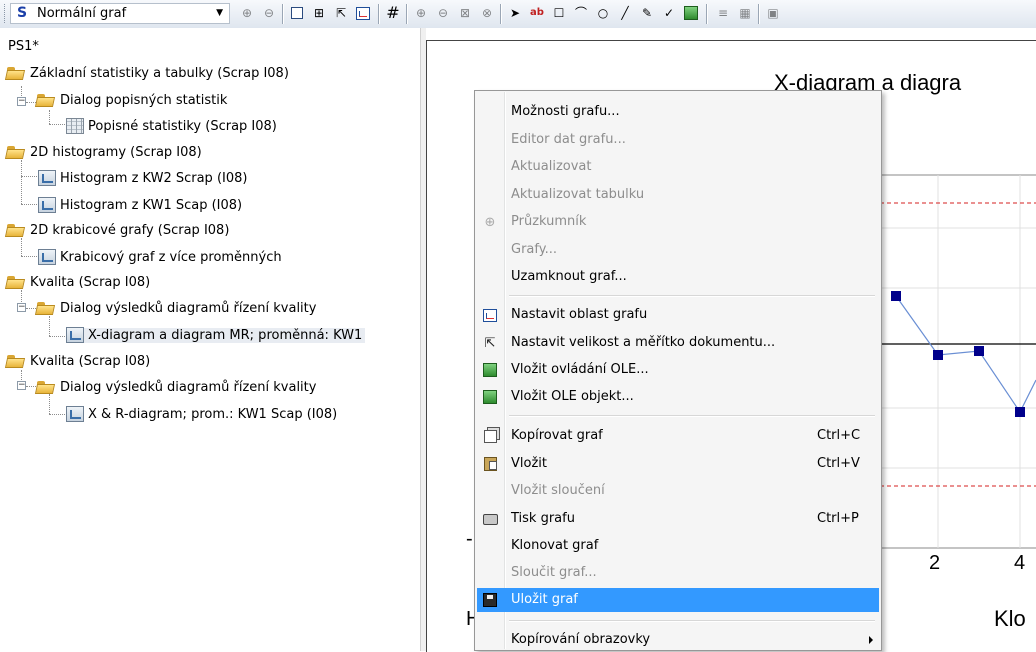  What do you see at coordinates (581, 13) in the screenshot?
I see `freeform-icon: ⌒` at bounding box center [581, 13].